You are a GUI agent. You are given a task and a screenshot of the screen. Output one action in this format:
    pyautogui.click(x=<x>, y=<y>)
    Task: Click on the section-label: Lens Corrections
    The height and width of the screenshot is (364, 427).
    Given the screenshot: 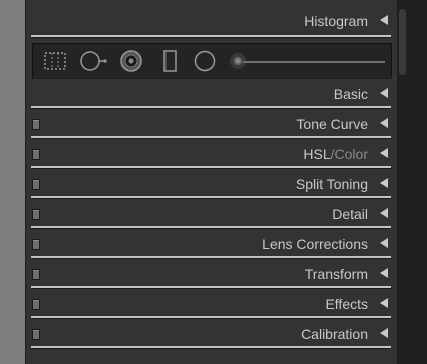 What is the action you would take?
    pyautogui.click(x=315, y=244)
    